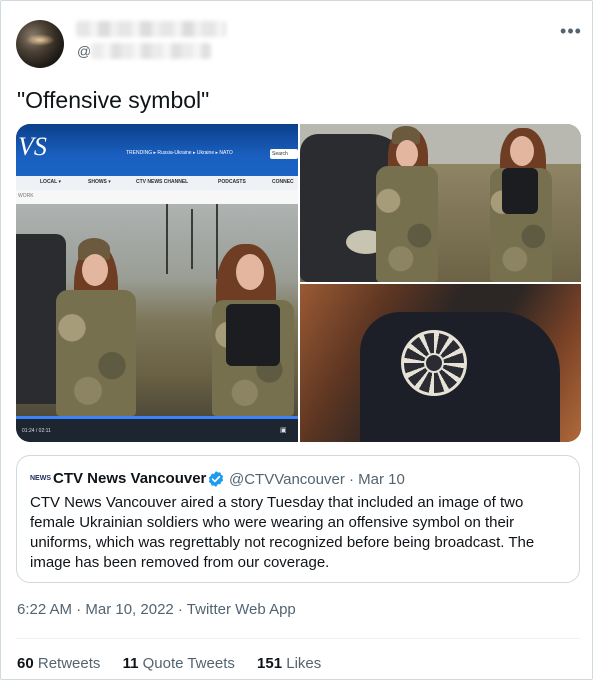 Image resolution: width=593 pixels, height=680 pixels. What do you see at coordinates (129, 478) in the screenshot?
I see `quoted-author-name: CTV News Vancouver` at bounding box center [129, 478].